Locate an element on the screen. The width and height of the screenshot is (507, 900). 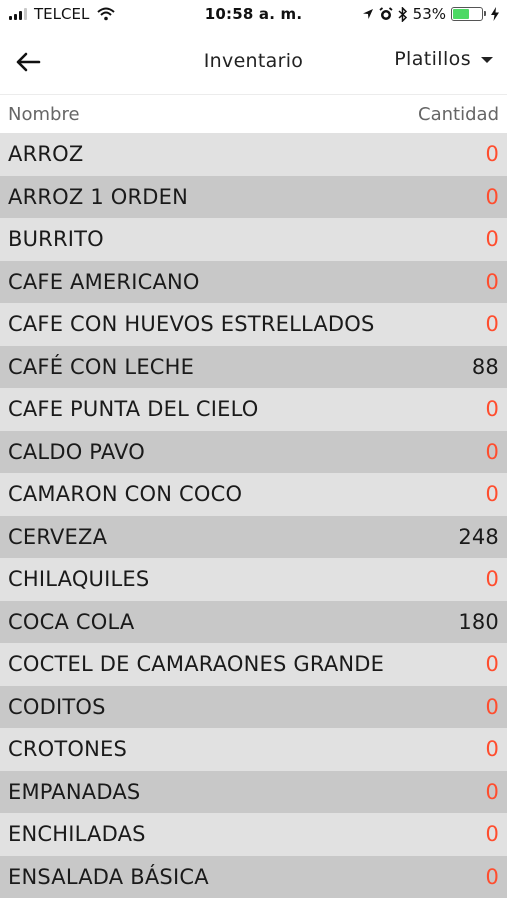
list-item: BURRITO 0 is located at coordinates (253, 239).